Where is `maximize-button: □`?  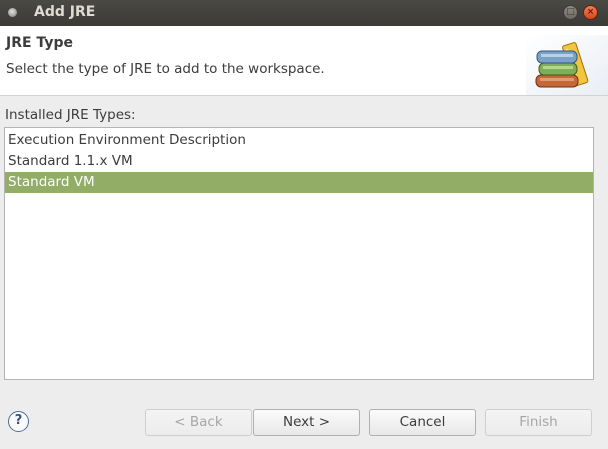
maximize-button: □ is located at coordinates (570, 12).